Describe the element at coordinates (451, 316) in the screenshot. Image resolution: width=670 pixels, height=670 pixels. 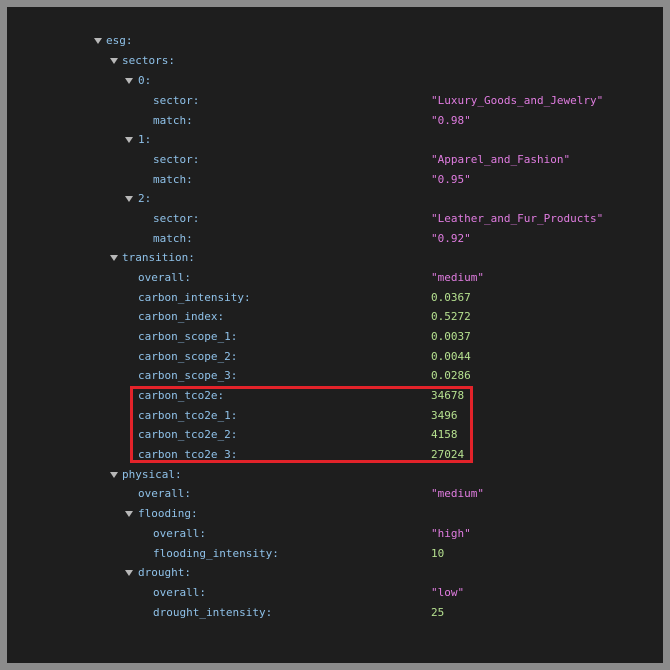
I see `leaf-value: 0.5272` at that location.